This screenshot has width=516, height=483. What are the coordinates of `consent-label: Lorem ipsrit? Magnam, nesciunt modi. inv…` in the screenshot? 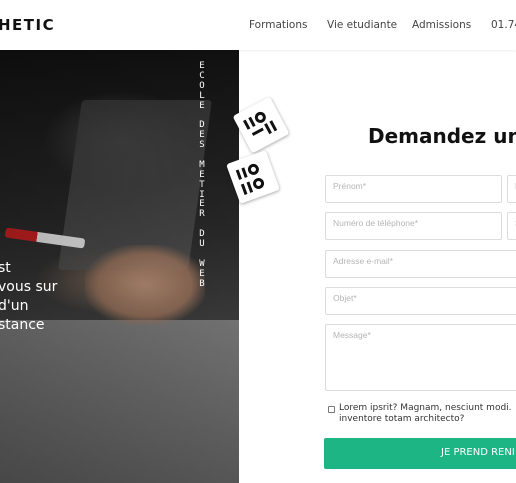 It's located at (425, 413).